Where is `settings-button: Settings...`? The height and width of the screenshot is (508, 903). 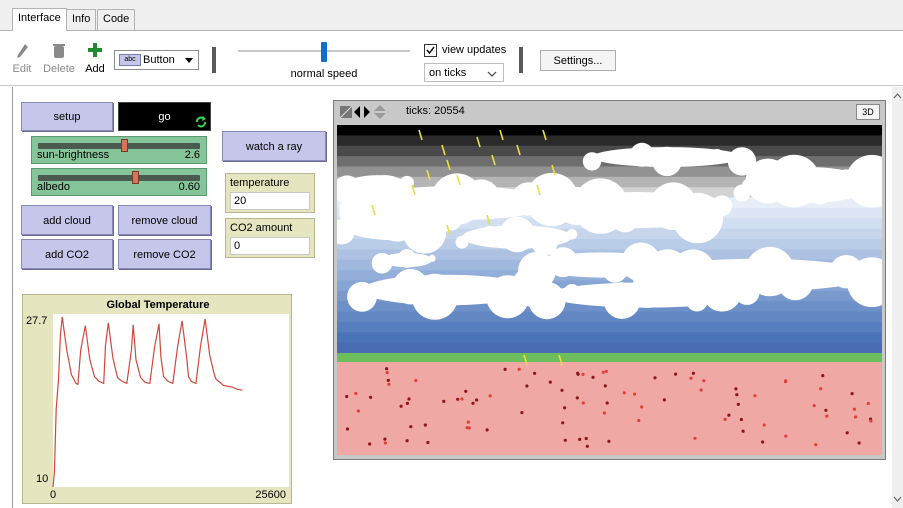
settings-button: Settings... is located at coordinates (578, 60).